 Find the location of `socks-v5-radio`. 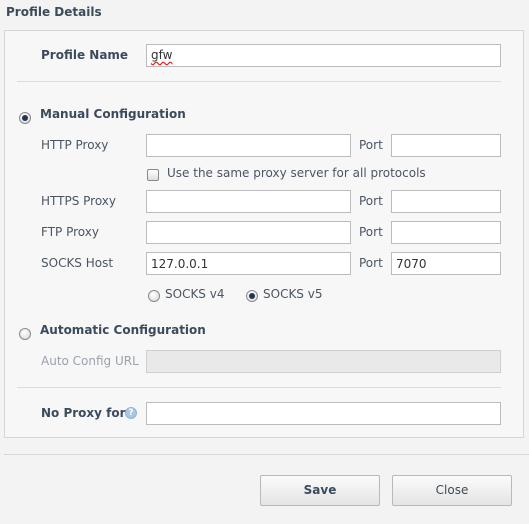

socks-v5-radio is located at coordinates (252, 296).